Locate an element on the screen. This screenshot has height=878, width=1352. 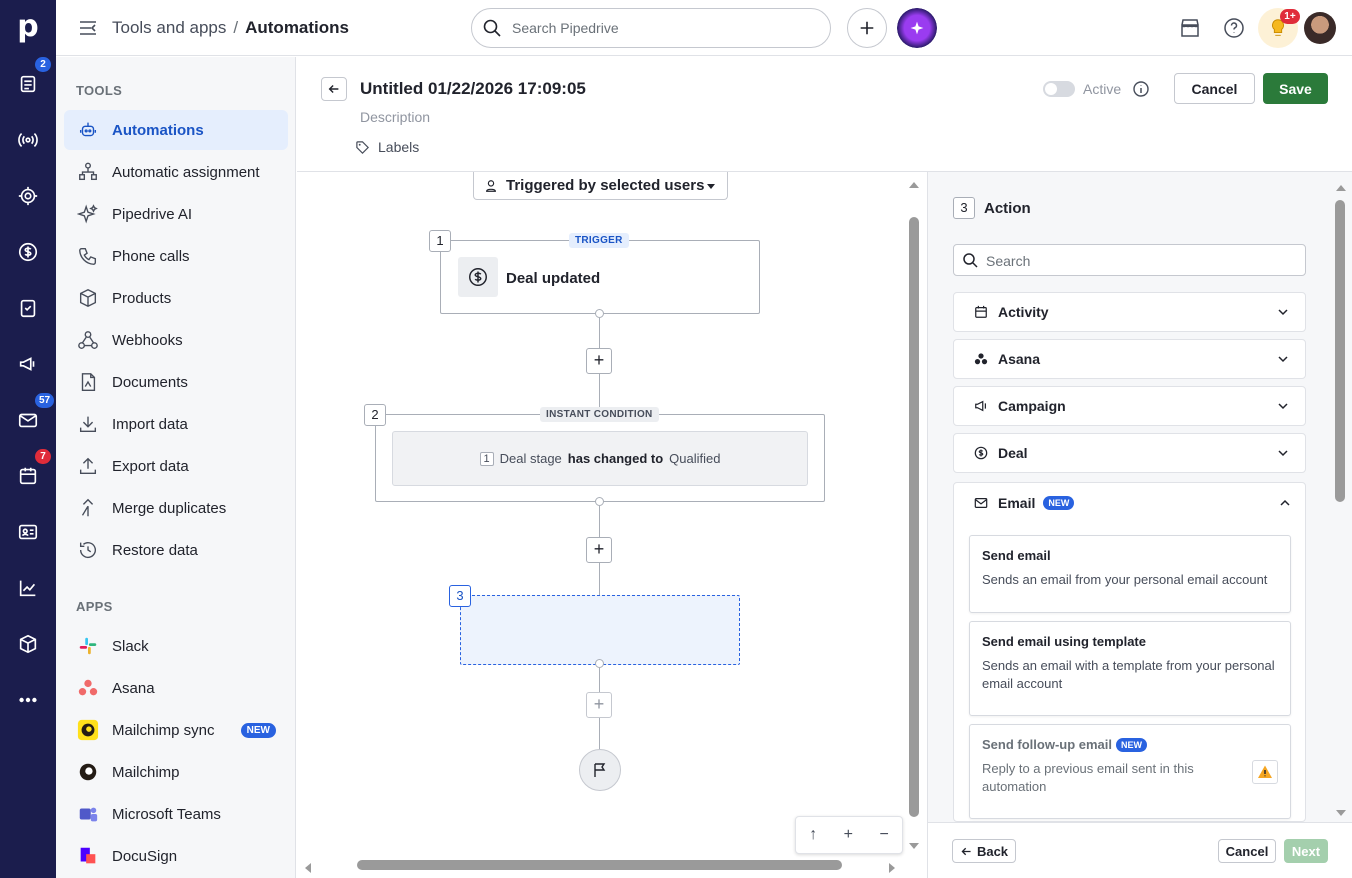
zoom-in-button: + is located at coordinates (848, 835).